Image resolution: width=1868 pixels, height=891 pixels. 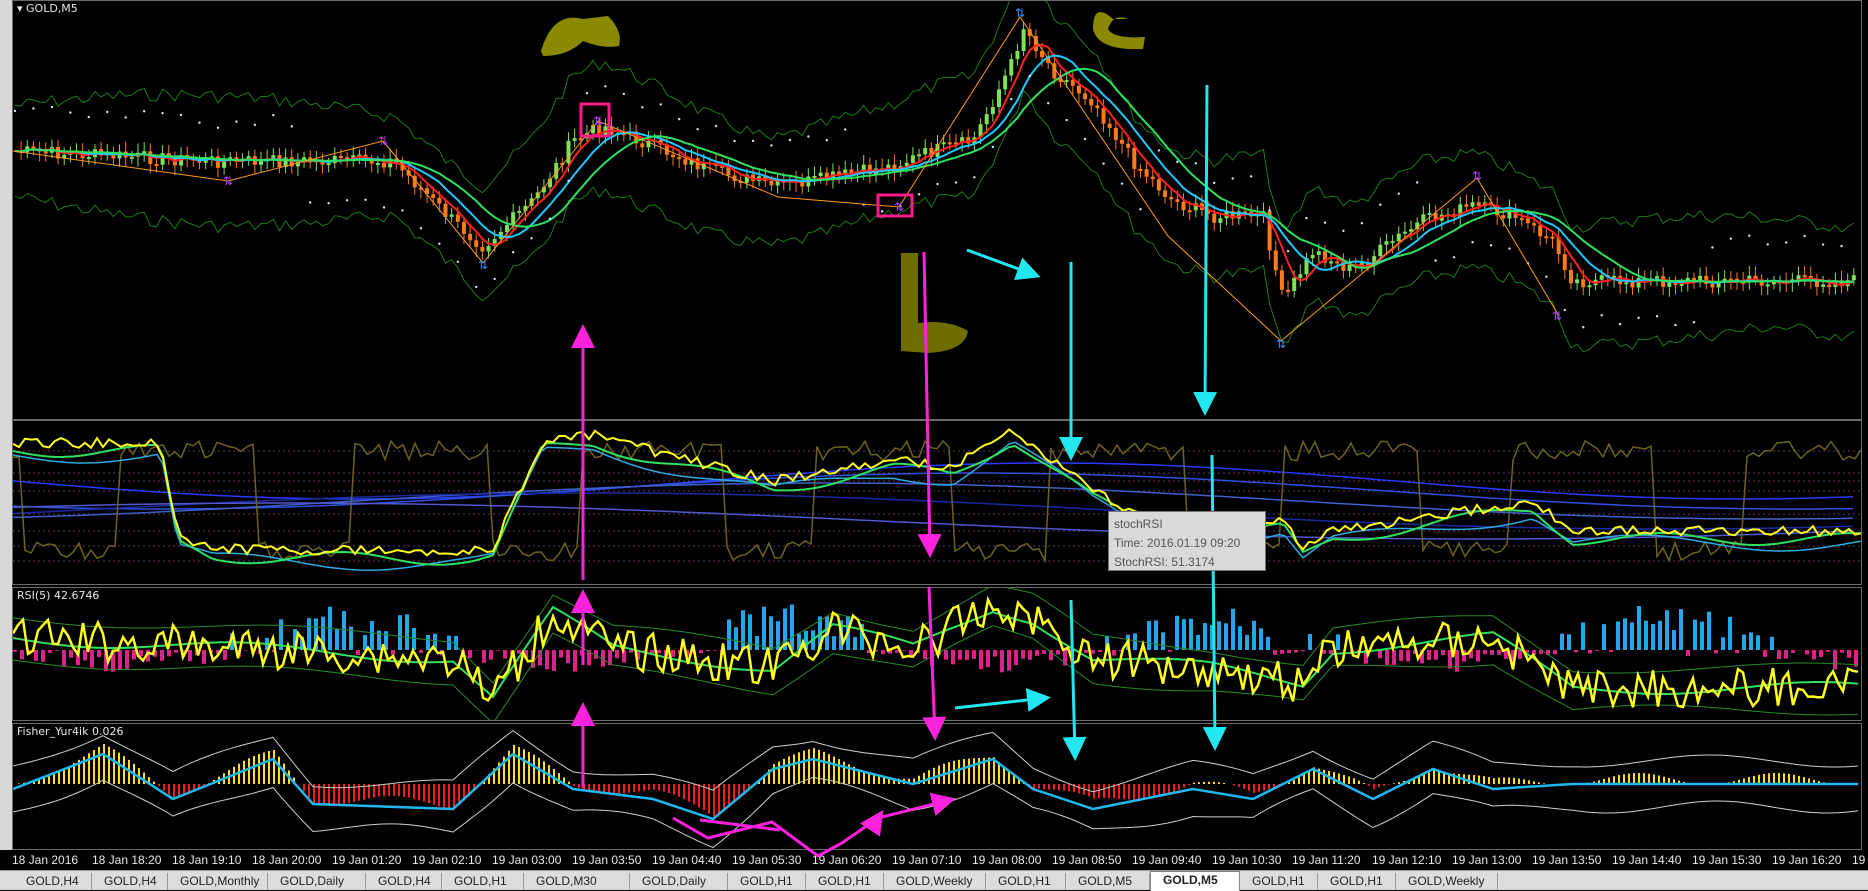 I want to click on fisher-panel: Fisher_Yur4ik 0.026, so click(x=937, y=786).